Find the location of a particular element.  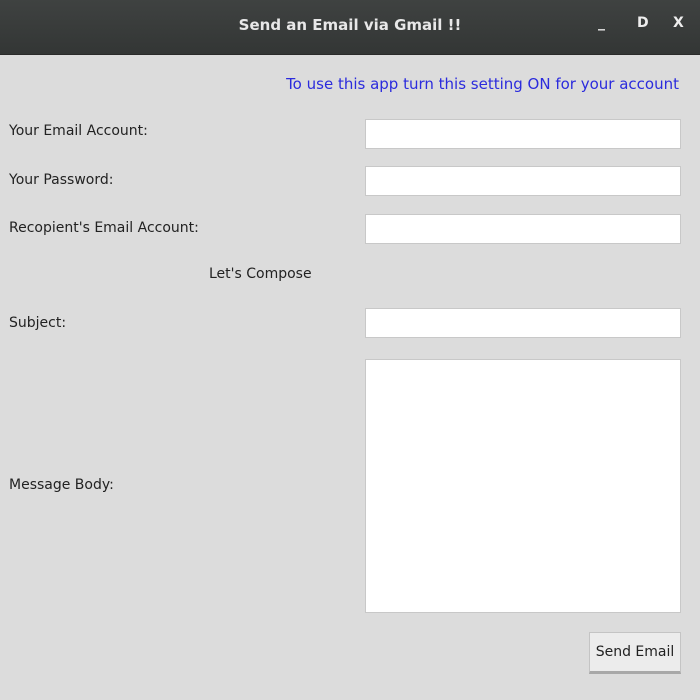

email-input is located at coordinates (523, 134).